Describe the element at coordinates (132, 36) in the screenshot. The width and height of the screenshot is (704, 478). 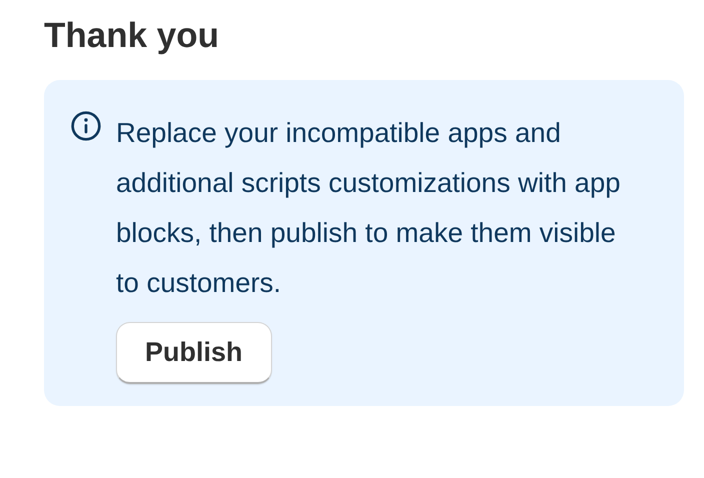
I see `section-heading: Thank you` at that location.